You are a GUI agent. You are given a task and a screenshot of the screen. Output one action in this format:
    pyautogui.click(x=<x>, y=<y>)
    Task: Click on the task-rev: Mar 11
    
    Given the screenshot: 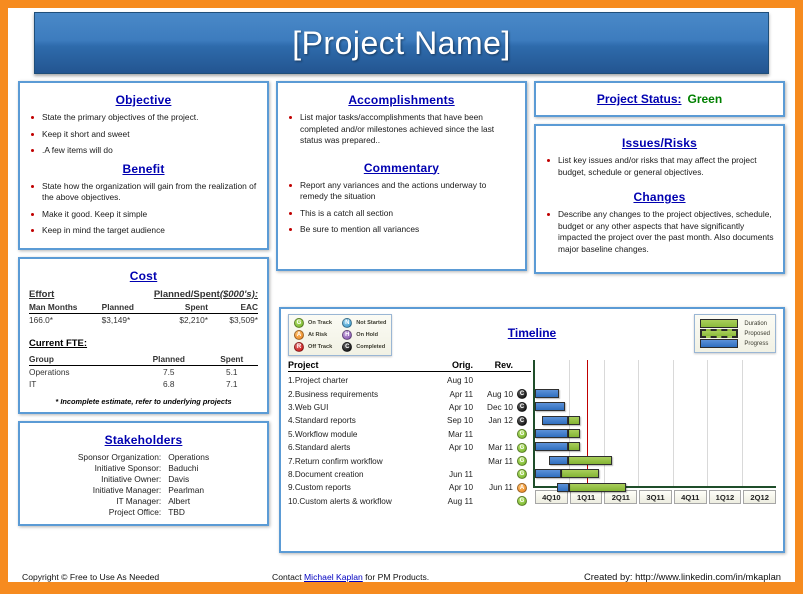 What is the action you would take?
    pyautogui.click(x=500, y=461)
    